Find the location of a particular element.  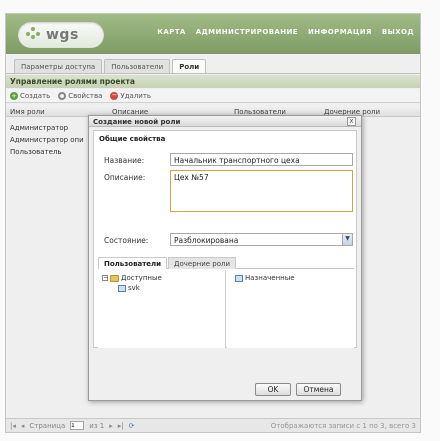

folder-icon is located at coordinates (114, 278).